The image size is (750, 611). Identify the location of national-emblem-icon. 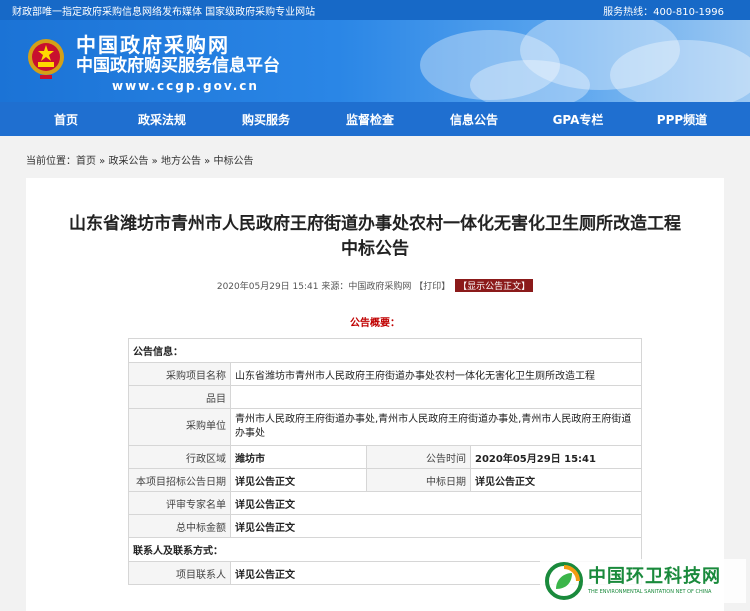
(46, 59).